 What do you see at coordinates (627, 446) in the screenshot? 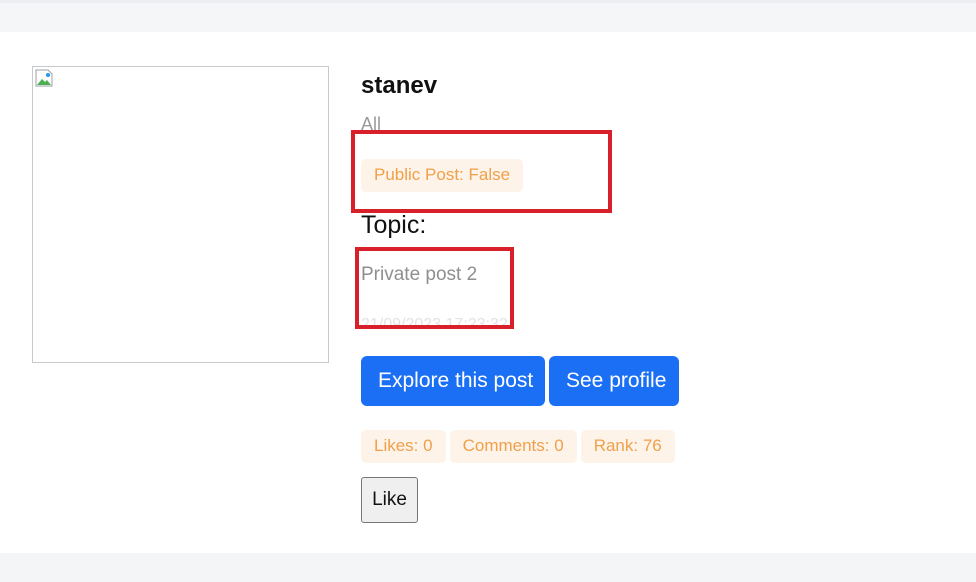
I see `rank-badge: Rank: 76` at bounding box center [627, 446].